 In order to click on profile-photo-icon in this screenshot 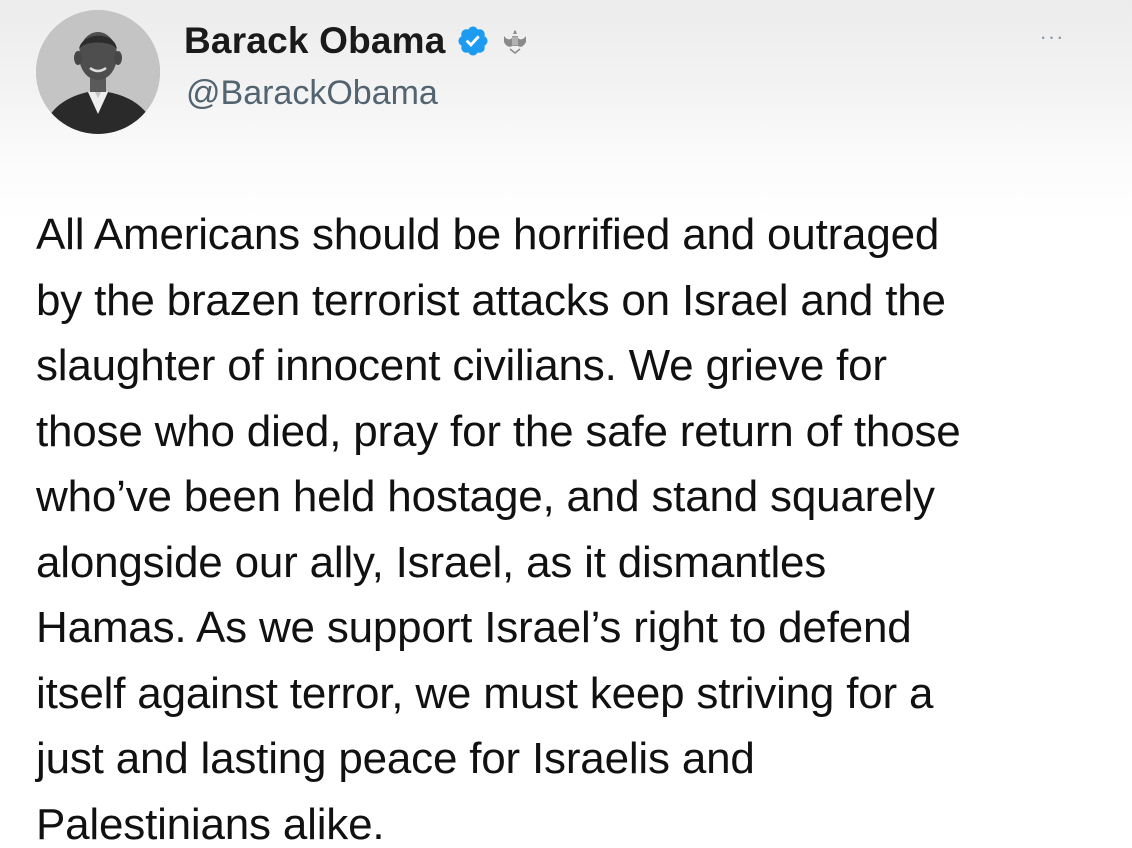, I will do `click(98, 72)`.